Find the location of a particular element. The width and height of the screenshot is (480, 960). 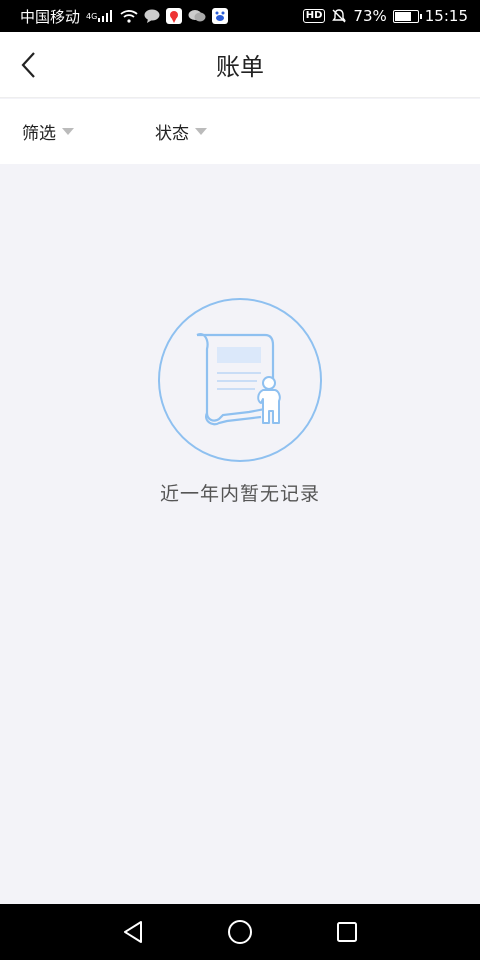

filter-bar: 筛选 状态 is located at coordinates (240, 131).